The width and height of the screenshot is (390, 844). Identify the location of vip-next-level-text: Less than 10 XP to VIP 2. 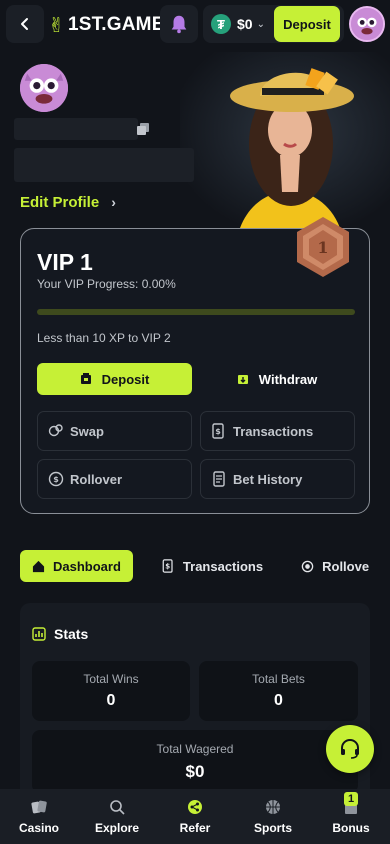
(104, 338).